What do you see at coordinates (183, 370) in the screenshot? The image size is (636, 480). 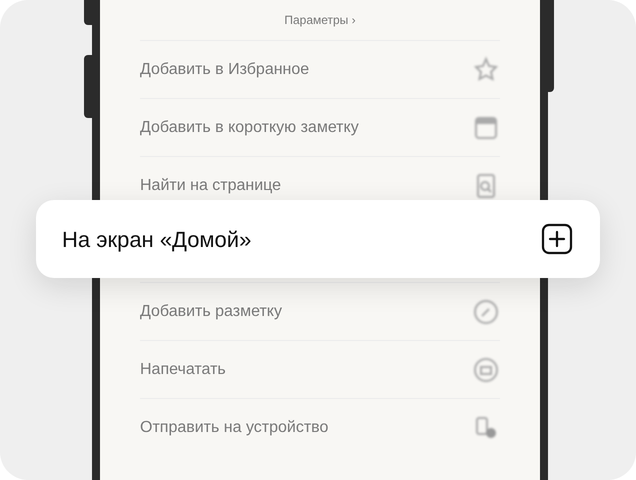 I see `menu-item-label: Напечатать` at bounding box center [183, 370].